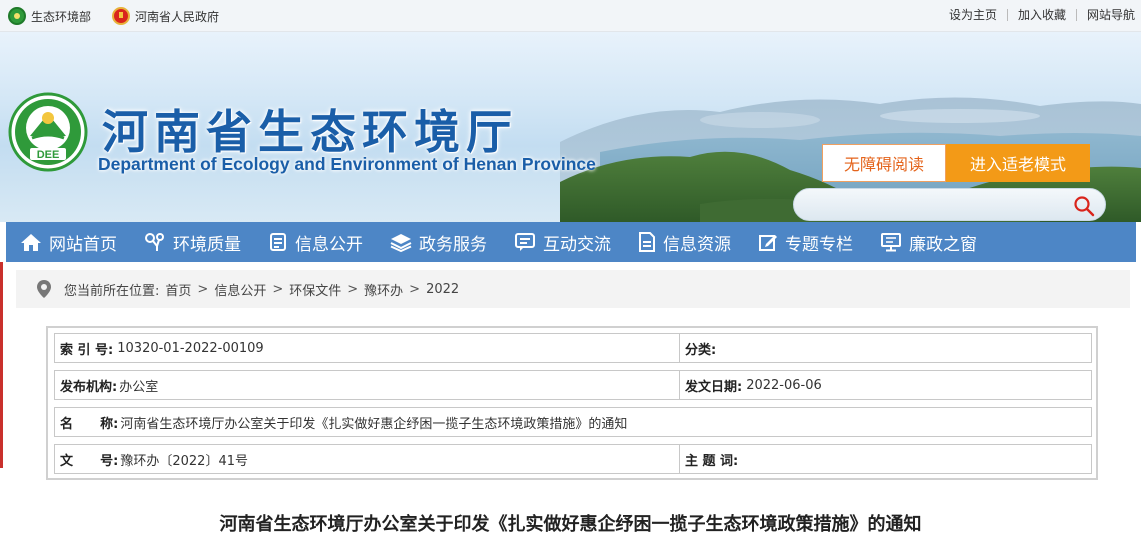  What do you see at coordinates (367, 348) in the screenshot?
I see `index-number-cell: 索 引 号: 10320-01-2022-00109` at bounding box center [367, 348].